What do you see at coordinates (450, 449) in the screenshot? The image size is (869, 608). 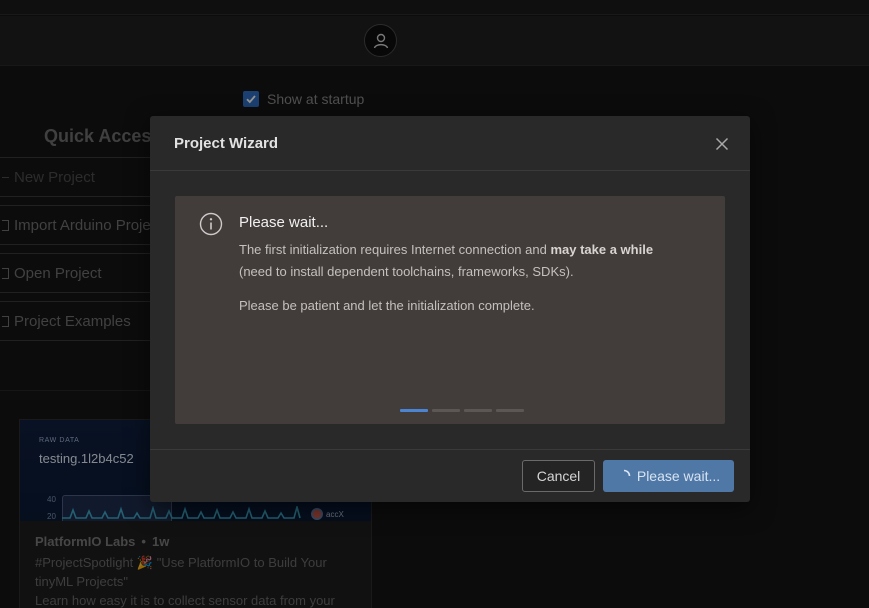 I see `dialog-footer-divider` at bounding box center [450, 449].